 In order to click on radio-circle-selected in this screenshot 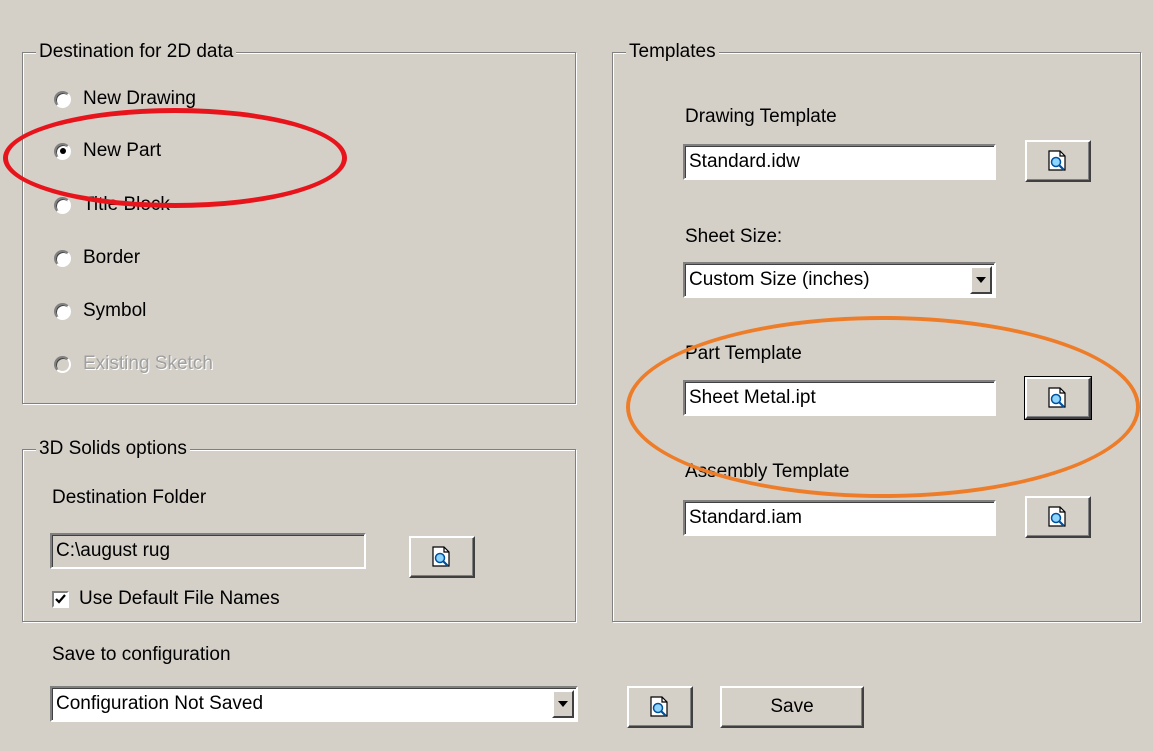, I will do `click(62, 151)`.